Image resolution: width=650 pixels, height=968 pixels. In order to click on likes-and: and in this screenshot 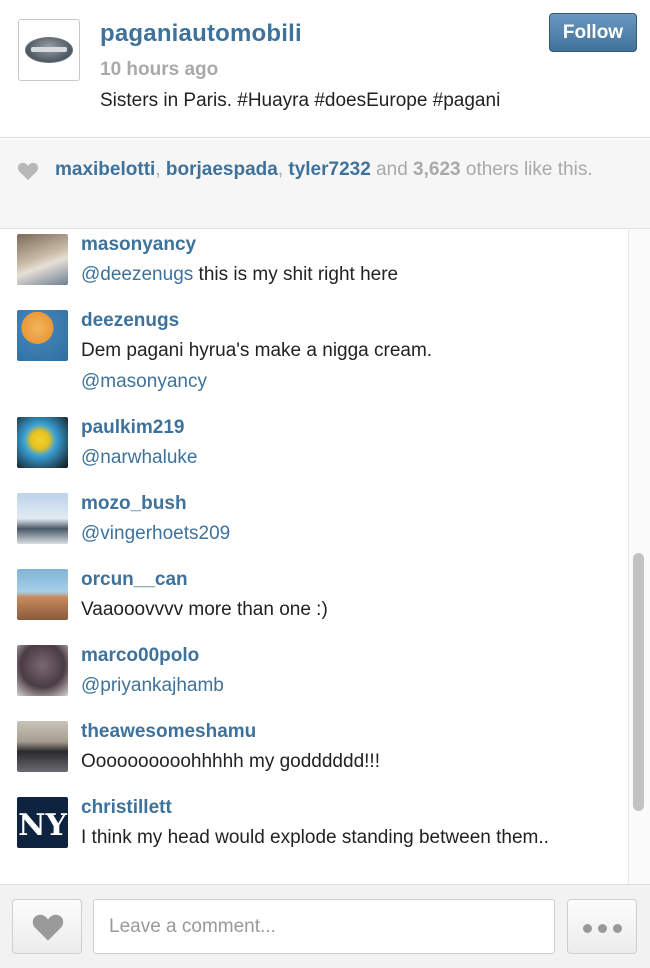, I will do `click(392, 169)`.